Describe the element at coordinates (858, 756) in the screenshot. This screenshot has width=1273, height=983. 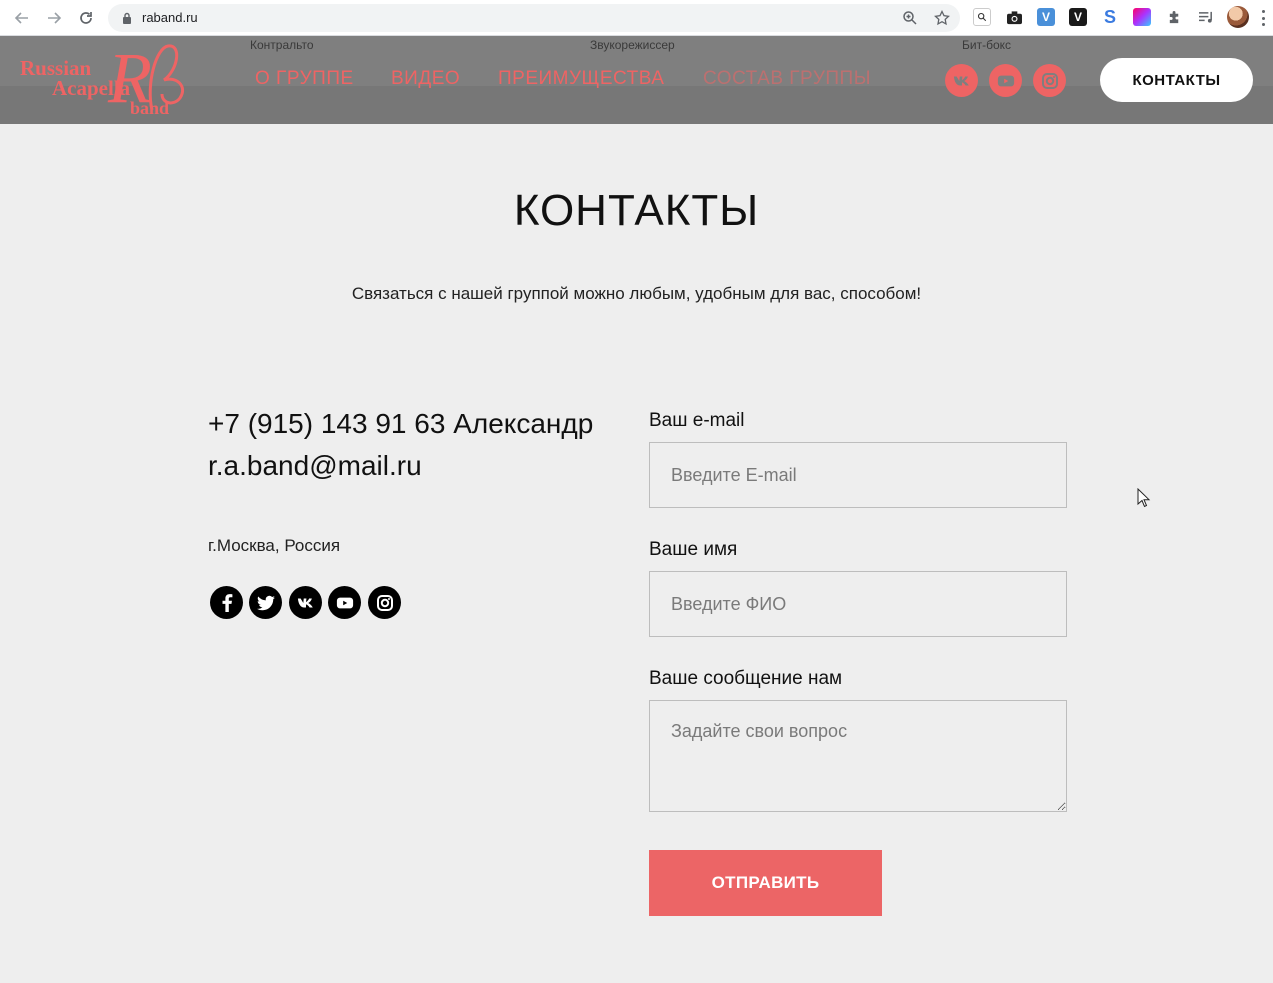
I see `message-textarea` at that location.